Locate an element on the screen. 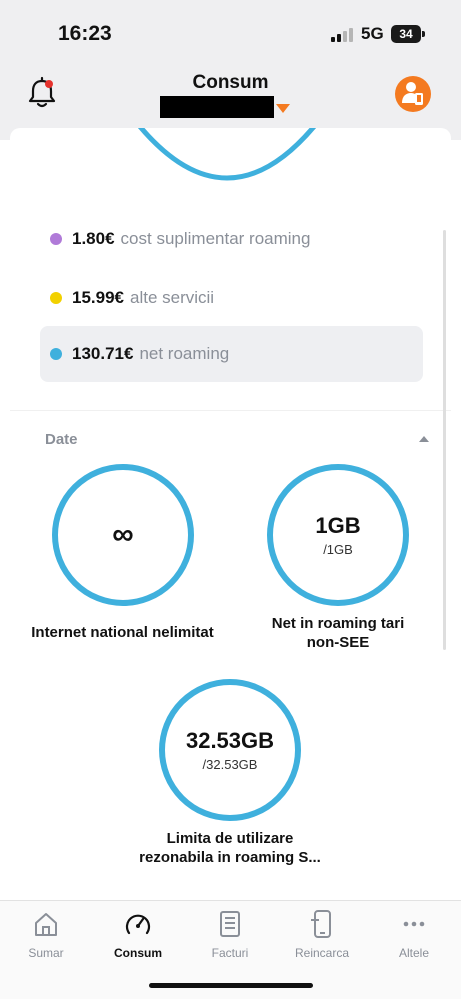  nav-label: Consum is located at coordinates (138, 953).